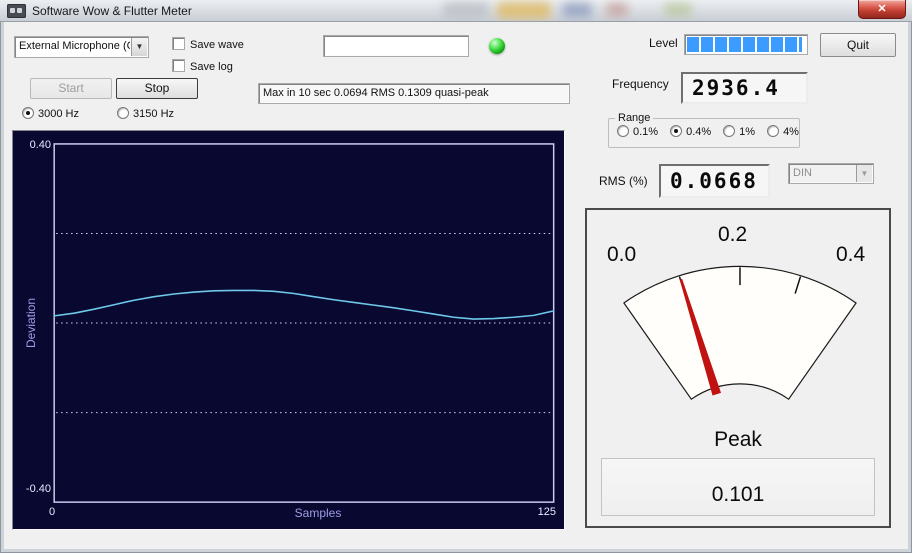 This screenshot has height=553, width=912. I want to click on y-axis-max-tick: 0.40, so click(40, 145).